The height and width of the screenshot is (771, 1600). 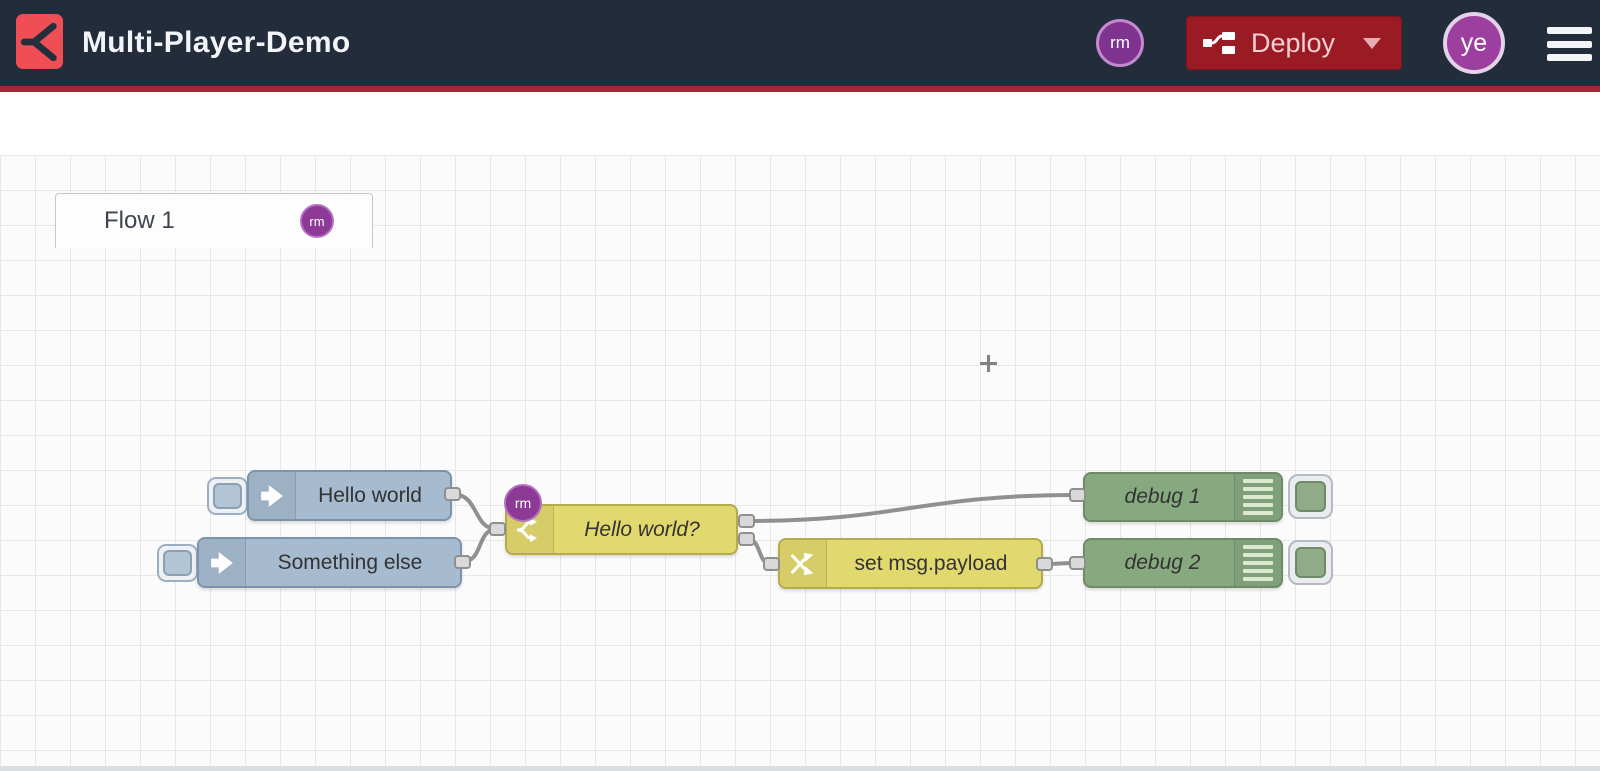 What do you see at coordinates (317, 221) in the screenshot?
I see `tab-flow1-collaborator-badge: rm` at bounding box center [317, 221].